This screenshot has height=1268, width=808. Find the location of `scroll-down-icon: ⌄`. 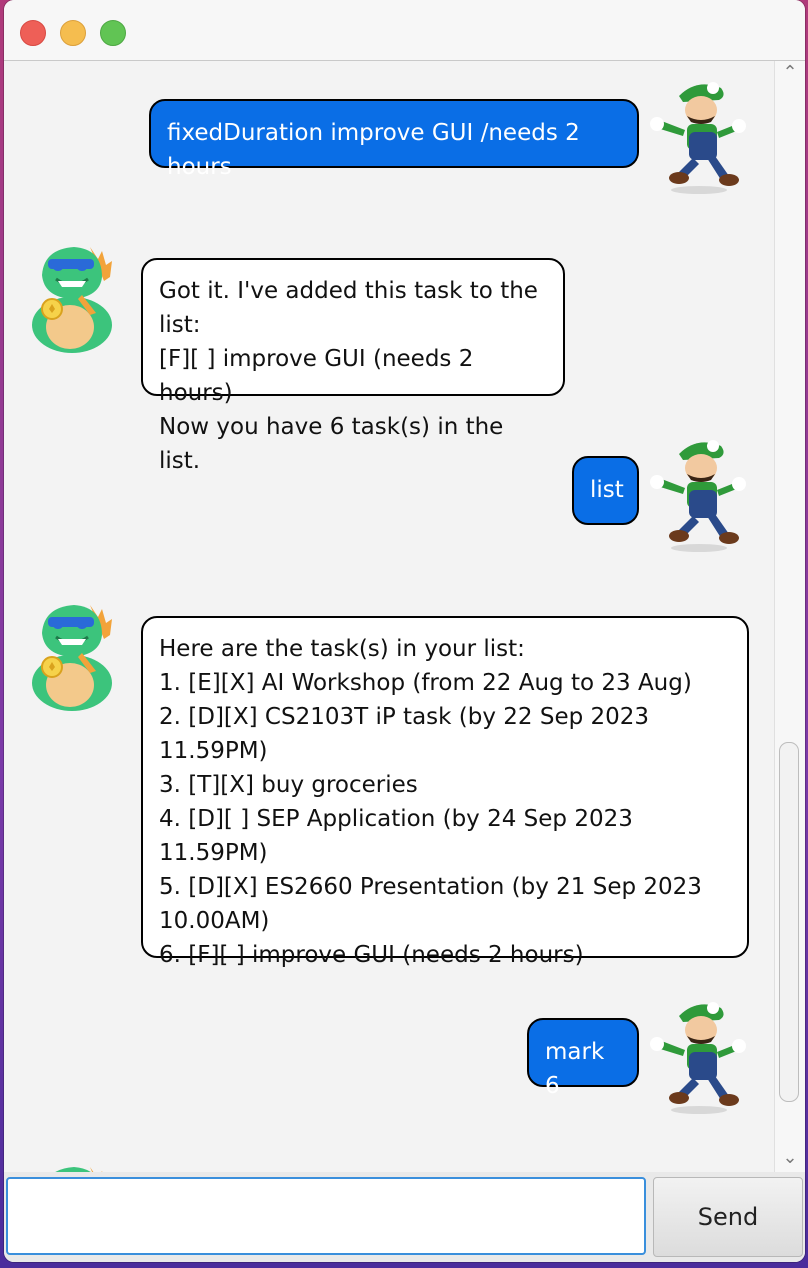

scroll-down-icon: ⌄ is located at coordinates (790, 1158).